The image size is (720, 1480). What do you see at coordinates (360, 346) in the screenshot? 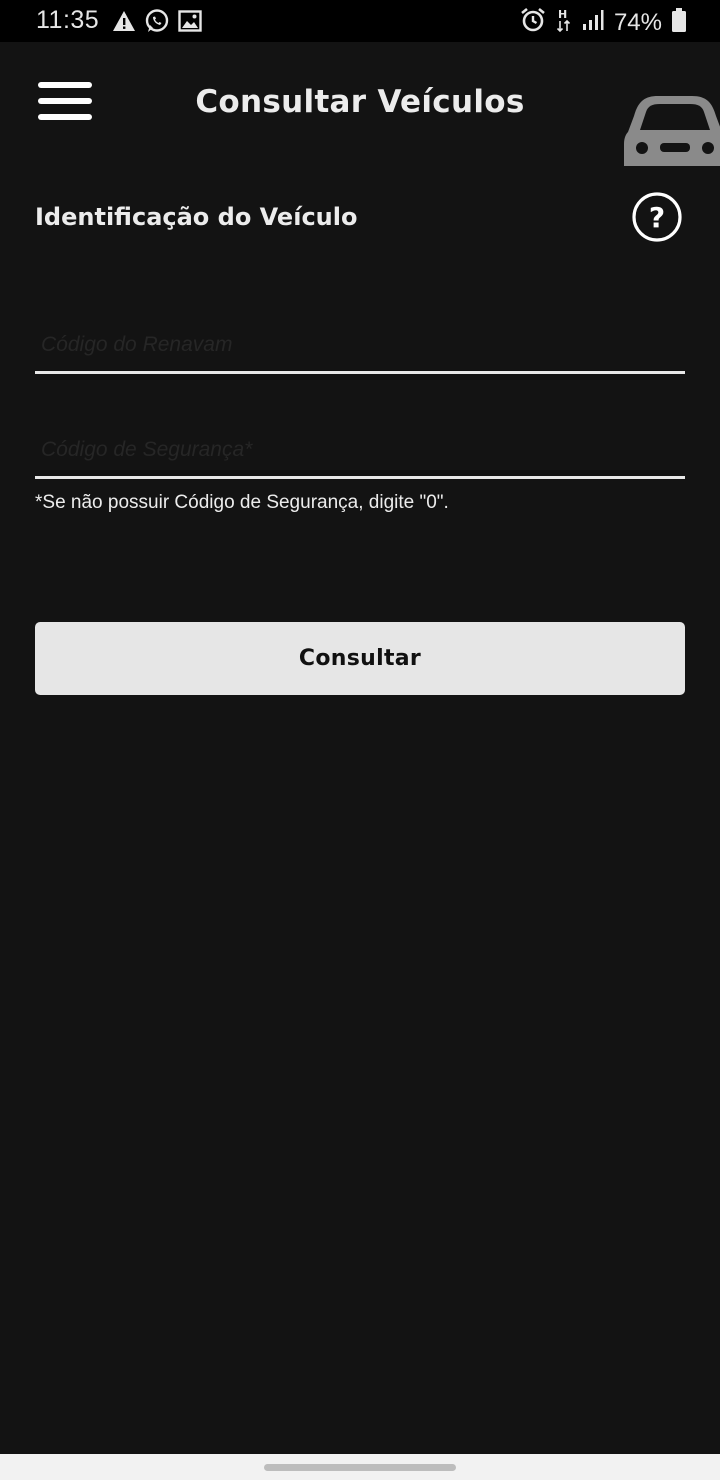
I see `renavam-input` at bounding box center [360, 346].